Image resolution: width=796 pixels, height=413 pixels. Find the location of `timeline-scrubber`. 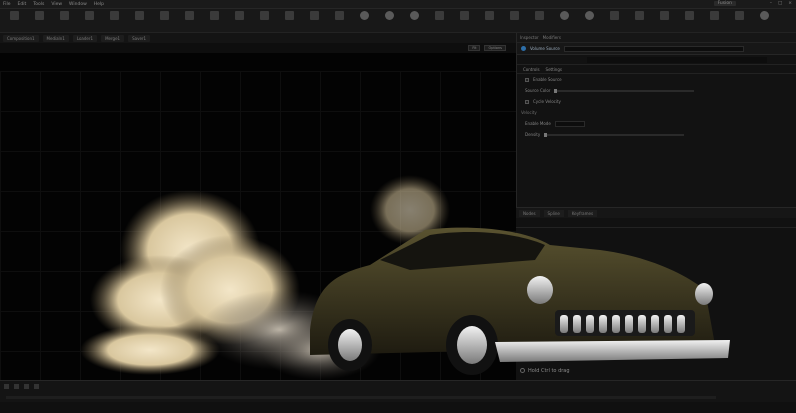

timeline-scrubber is located at coordinates (361, 397).